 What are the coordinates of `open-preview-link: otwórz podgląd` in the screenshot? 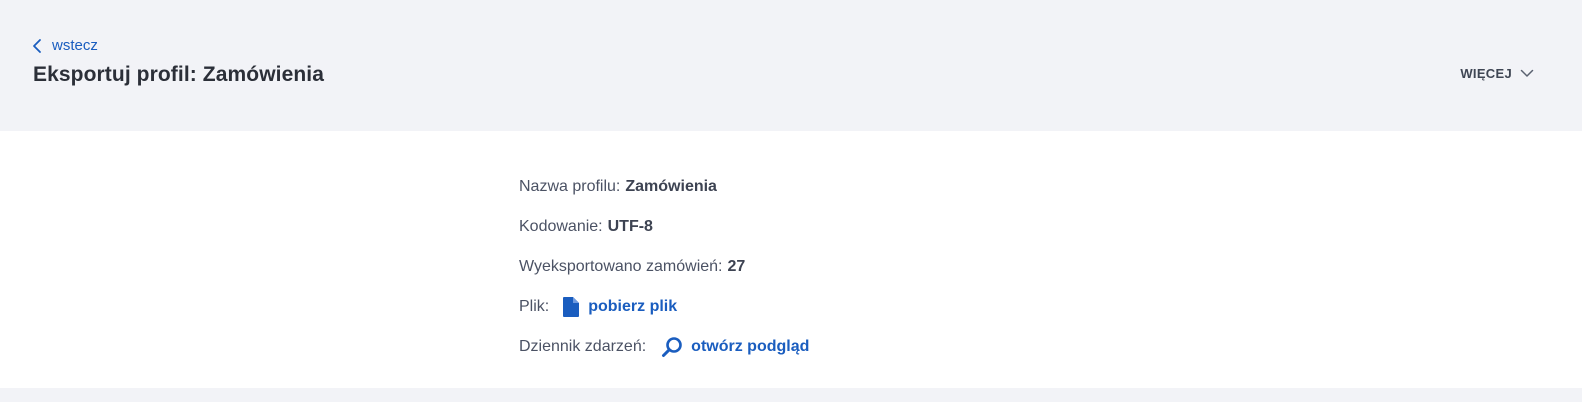 It's located at (730, 347).